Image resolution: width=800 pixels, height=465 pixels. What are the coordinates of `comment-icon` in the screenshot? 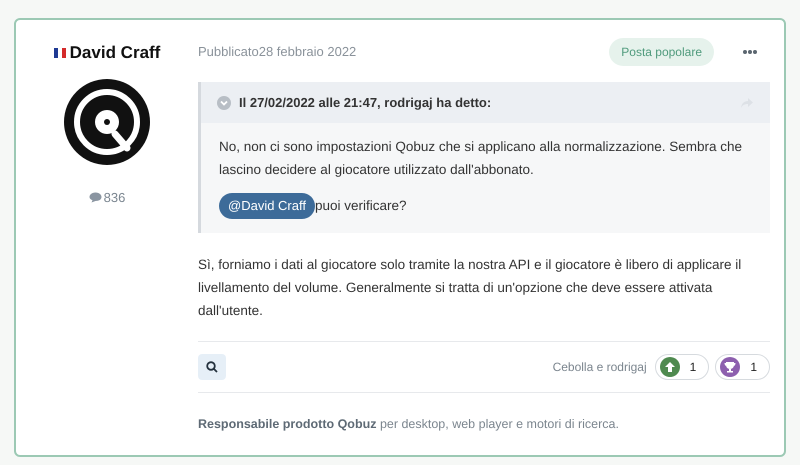 It's located at (95, 197).